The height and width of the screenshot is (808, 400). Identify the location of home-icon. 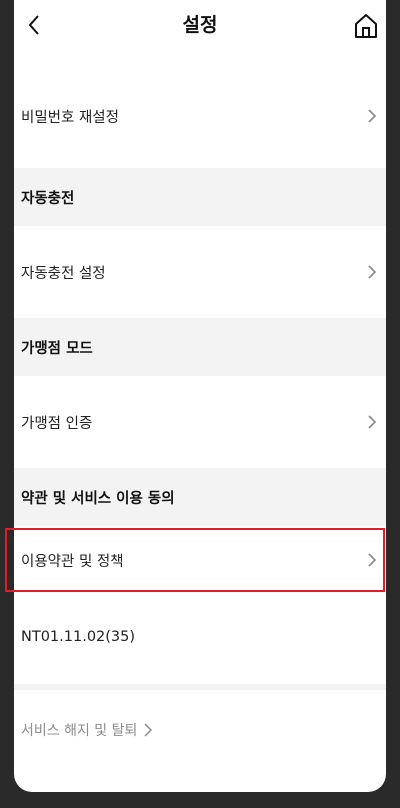
(366, 26).